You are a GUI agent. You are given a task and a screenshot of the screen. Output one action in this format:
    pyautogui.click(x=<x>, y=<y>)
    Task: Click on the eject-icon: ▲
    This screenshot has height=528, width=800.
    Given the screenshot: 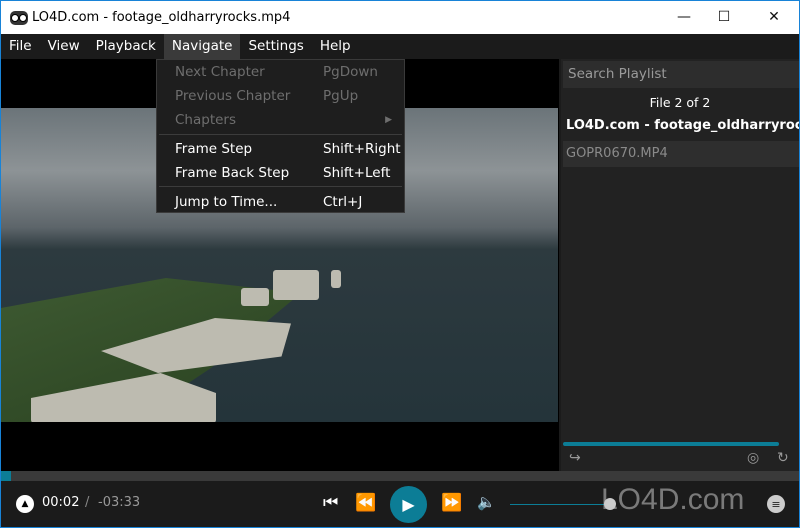 What is the action you would take?
    pyautogui.click(x=25, y=504)
    